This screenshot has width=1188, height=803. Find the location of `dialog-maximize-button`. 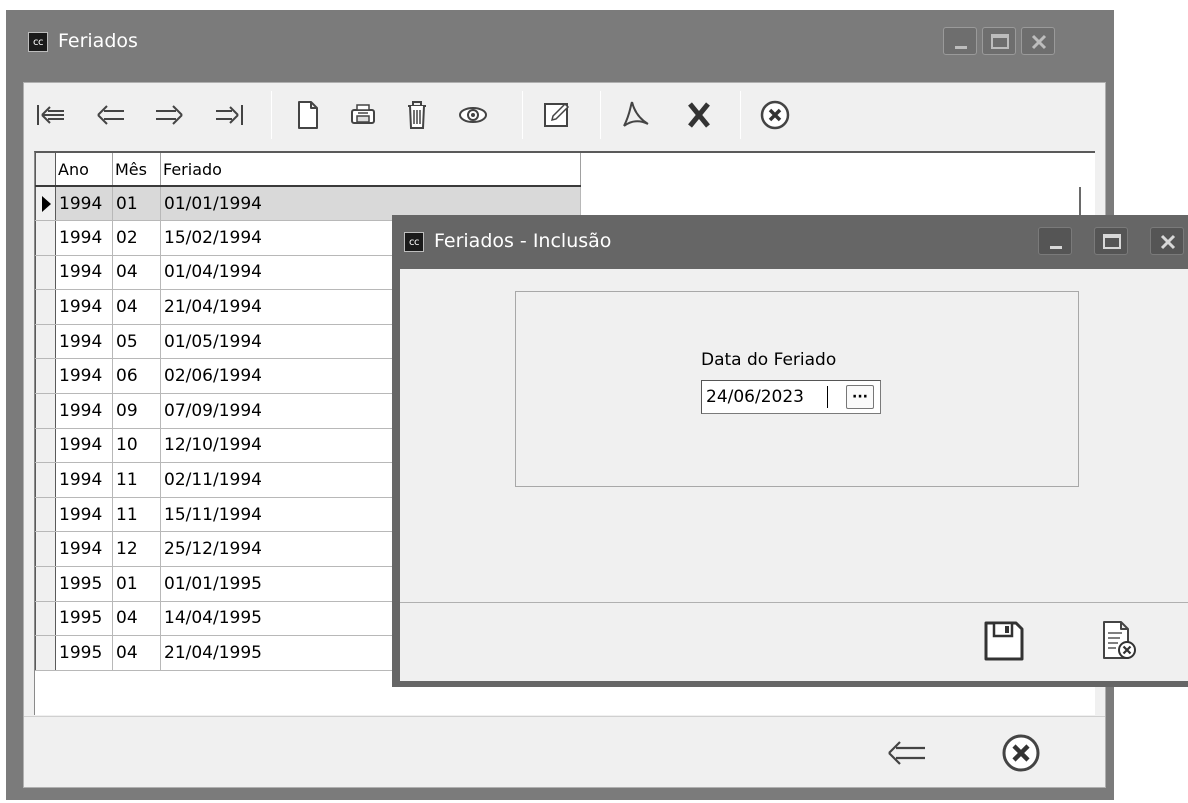

dialog-maximize-button is located at coordinates (1111, 241).